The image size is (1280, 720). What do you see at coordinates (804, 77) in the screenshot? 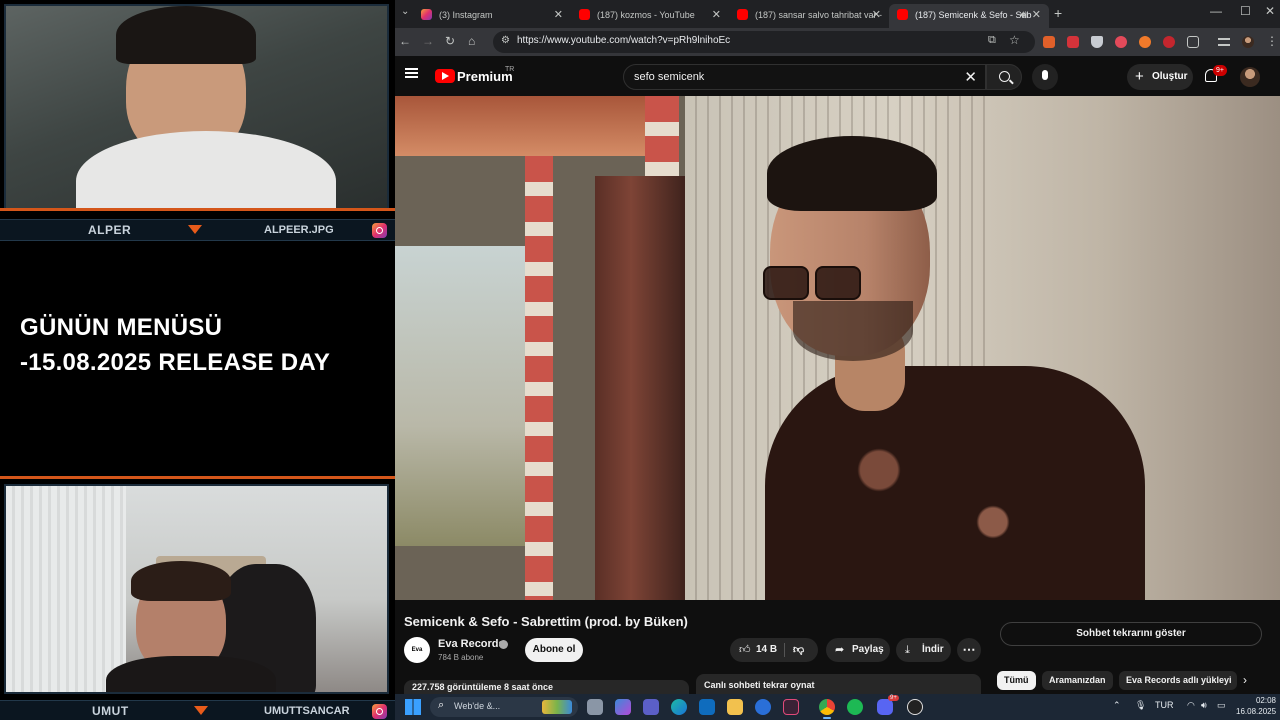
I see `search-box: sefo semicenk ✕` at bounding box center [804, 77].